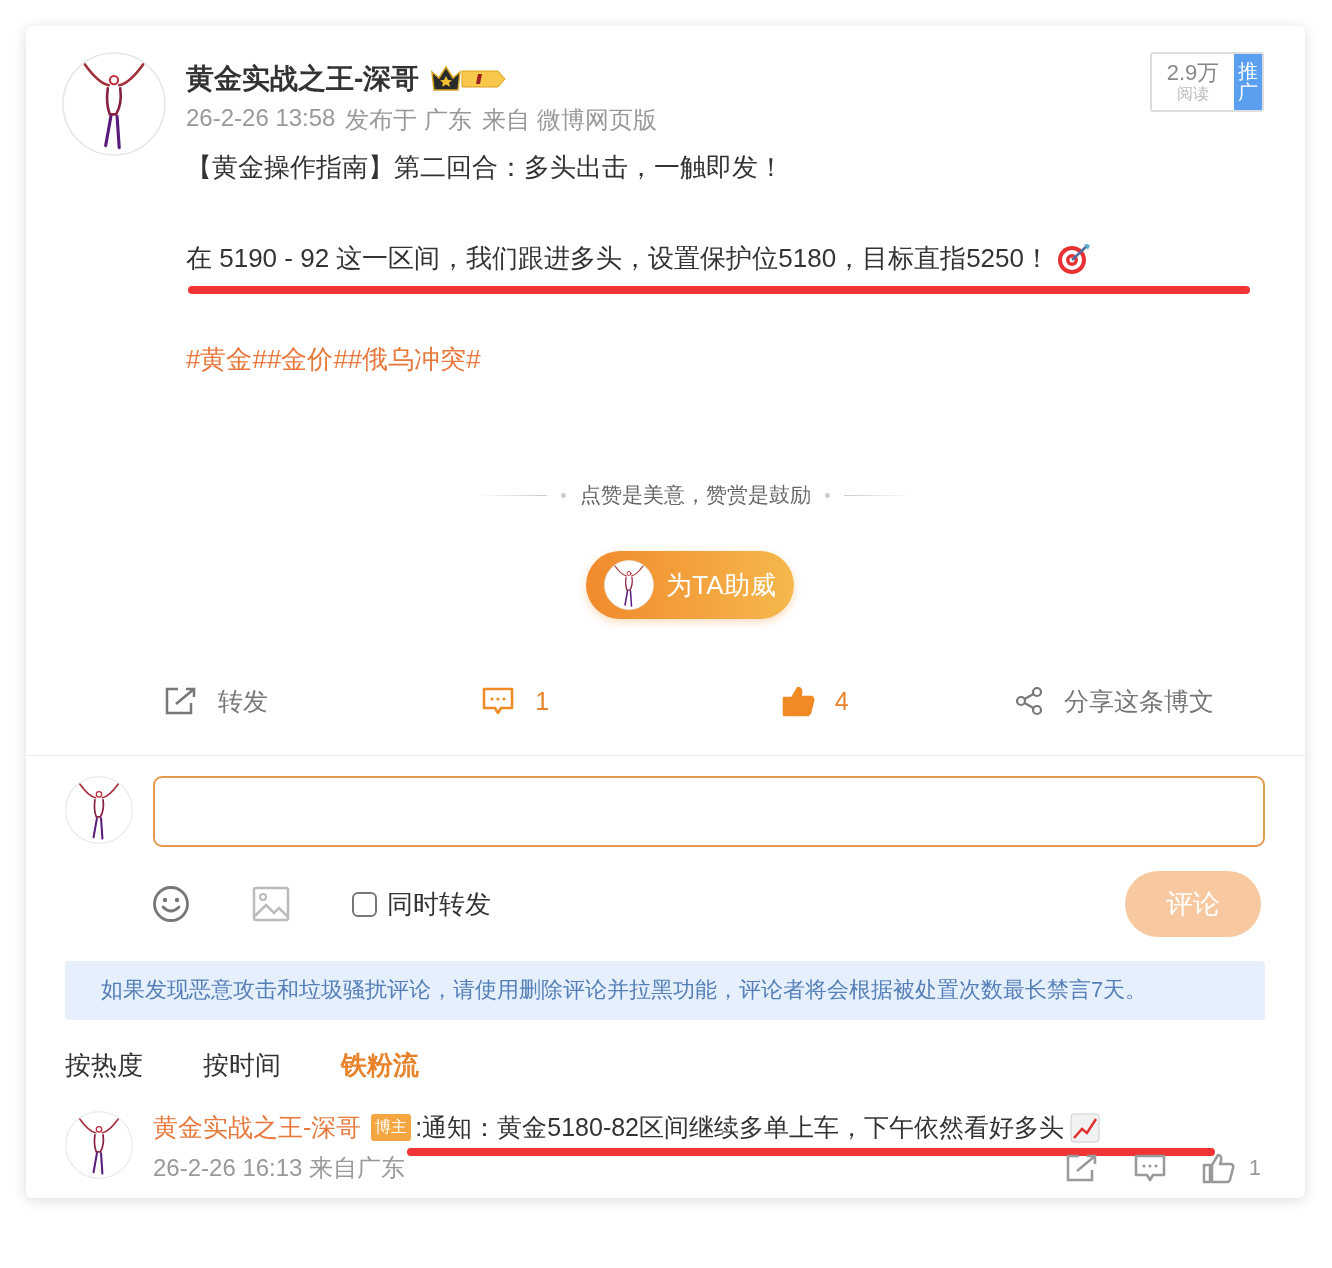 Image resolution: width=1332 pixels, height=1268 pixels. What do you see at coordinates (380, 1065) in the screenshot?
I see `sort-tab: 铁粉流` at bounding box center [380, 1065].